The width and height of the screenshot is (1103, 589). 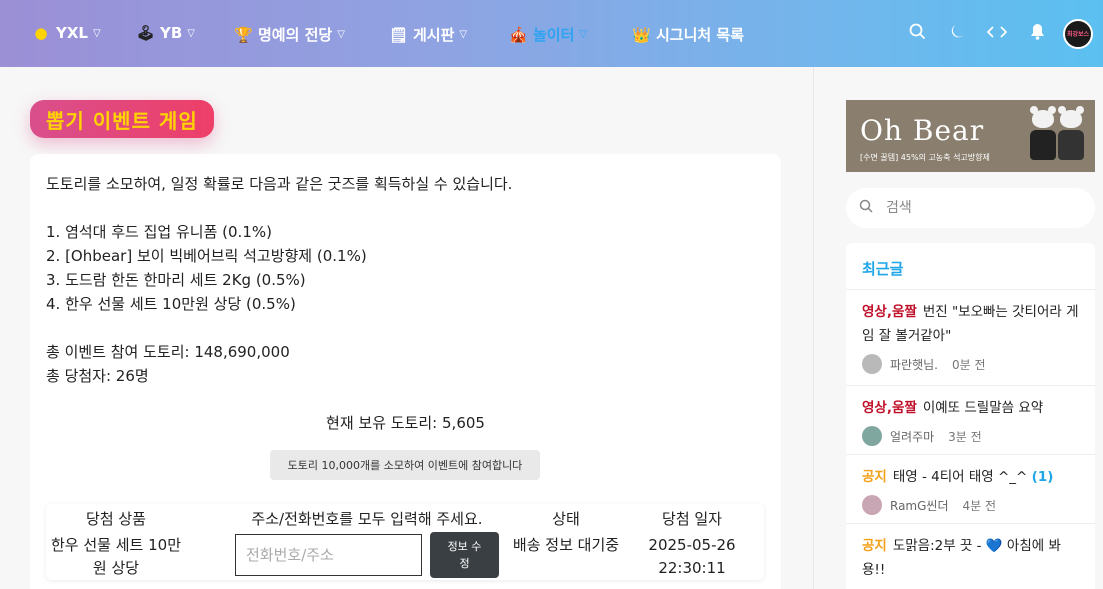 I want to click on comment-count: (1), so click(x=1042, y=477).